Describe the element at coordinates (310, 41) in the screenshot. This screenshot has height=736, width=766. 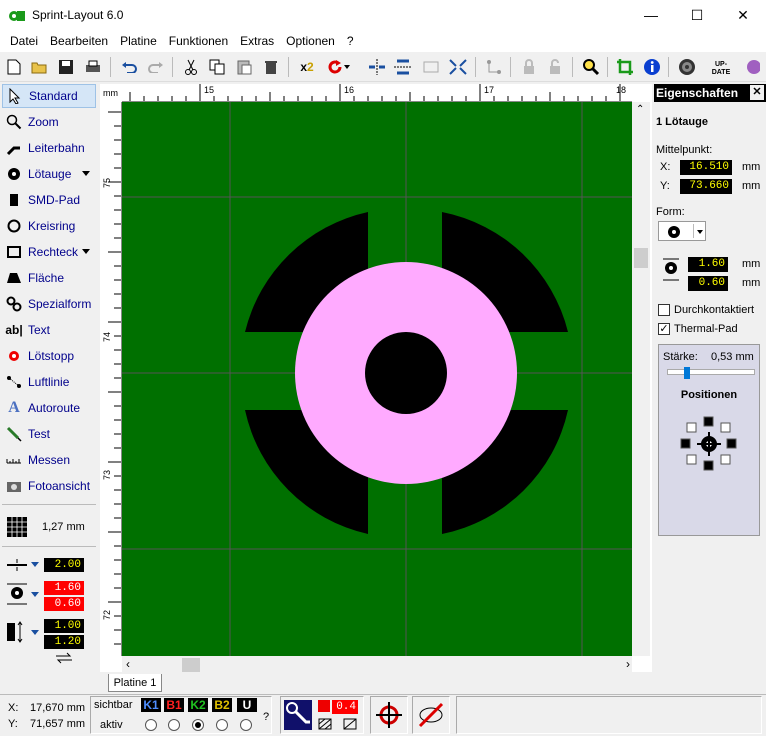
I see `menu-optionen: Optionen` at that location.